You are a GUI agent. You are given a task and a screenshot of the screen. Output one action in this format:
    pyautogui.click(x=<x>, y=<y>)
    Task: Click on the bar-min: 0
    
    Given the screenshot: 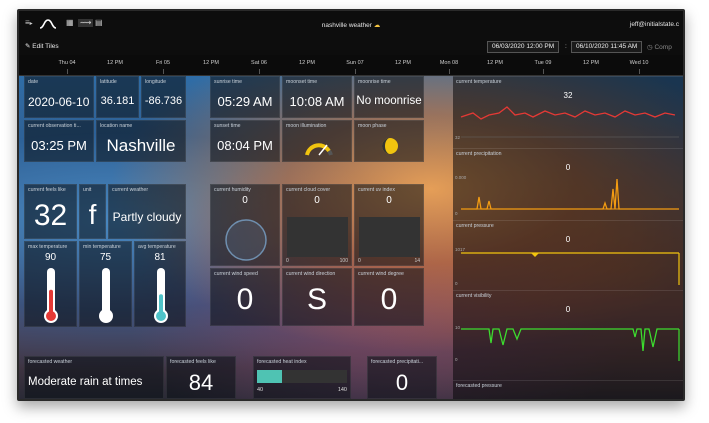 What is the action you would take?
    pyautogui.click(x=359, y=261)
    